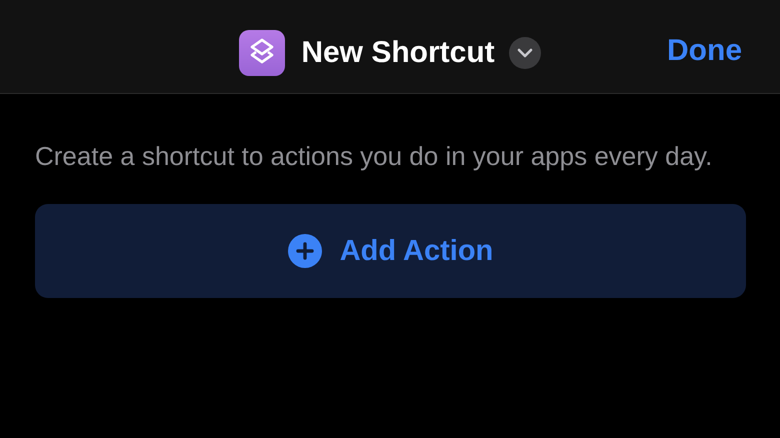 The height and width of the screenshot is (438, 780). What do you see at coordinates (305, 251) in the screenshot?
I see `plus-icon` at bounding box center [305, 251].